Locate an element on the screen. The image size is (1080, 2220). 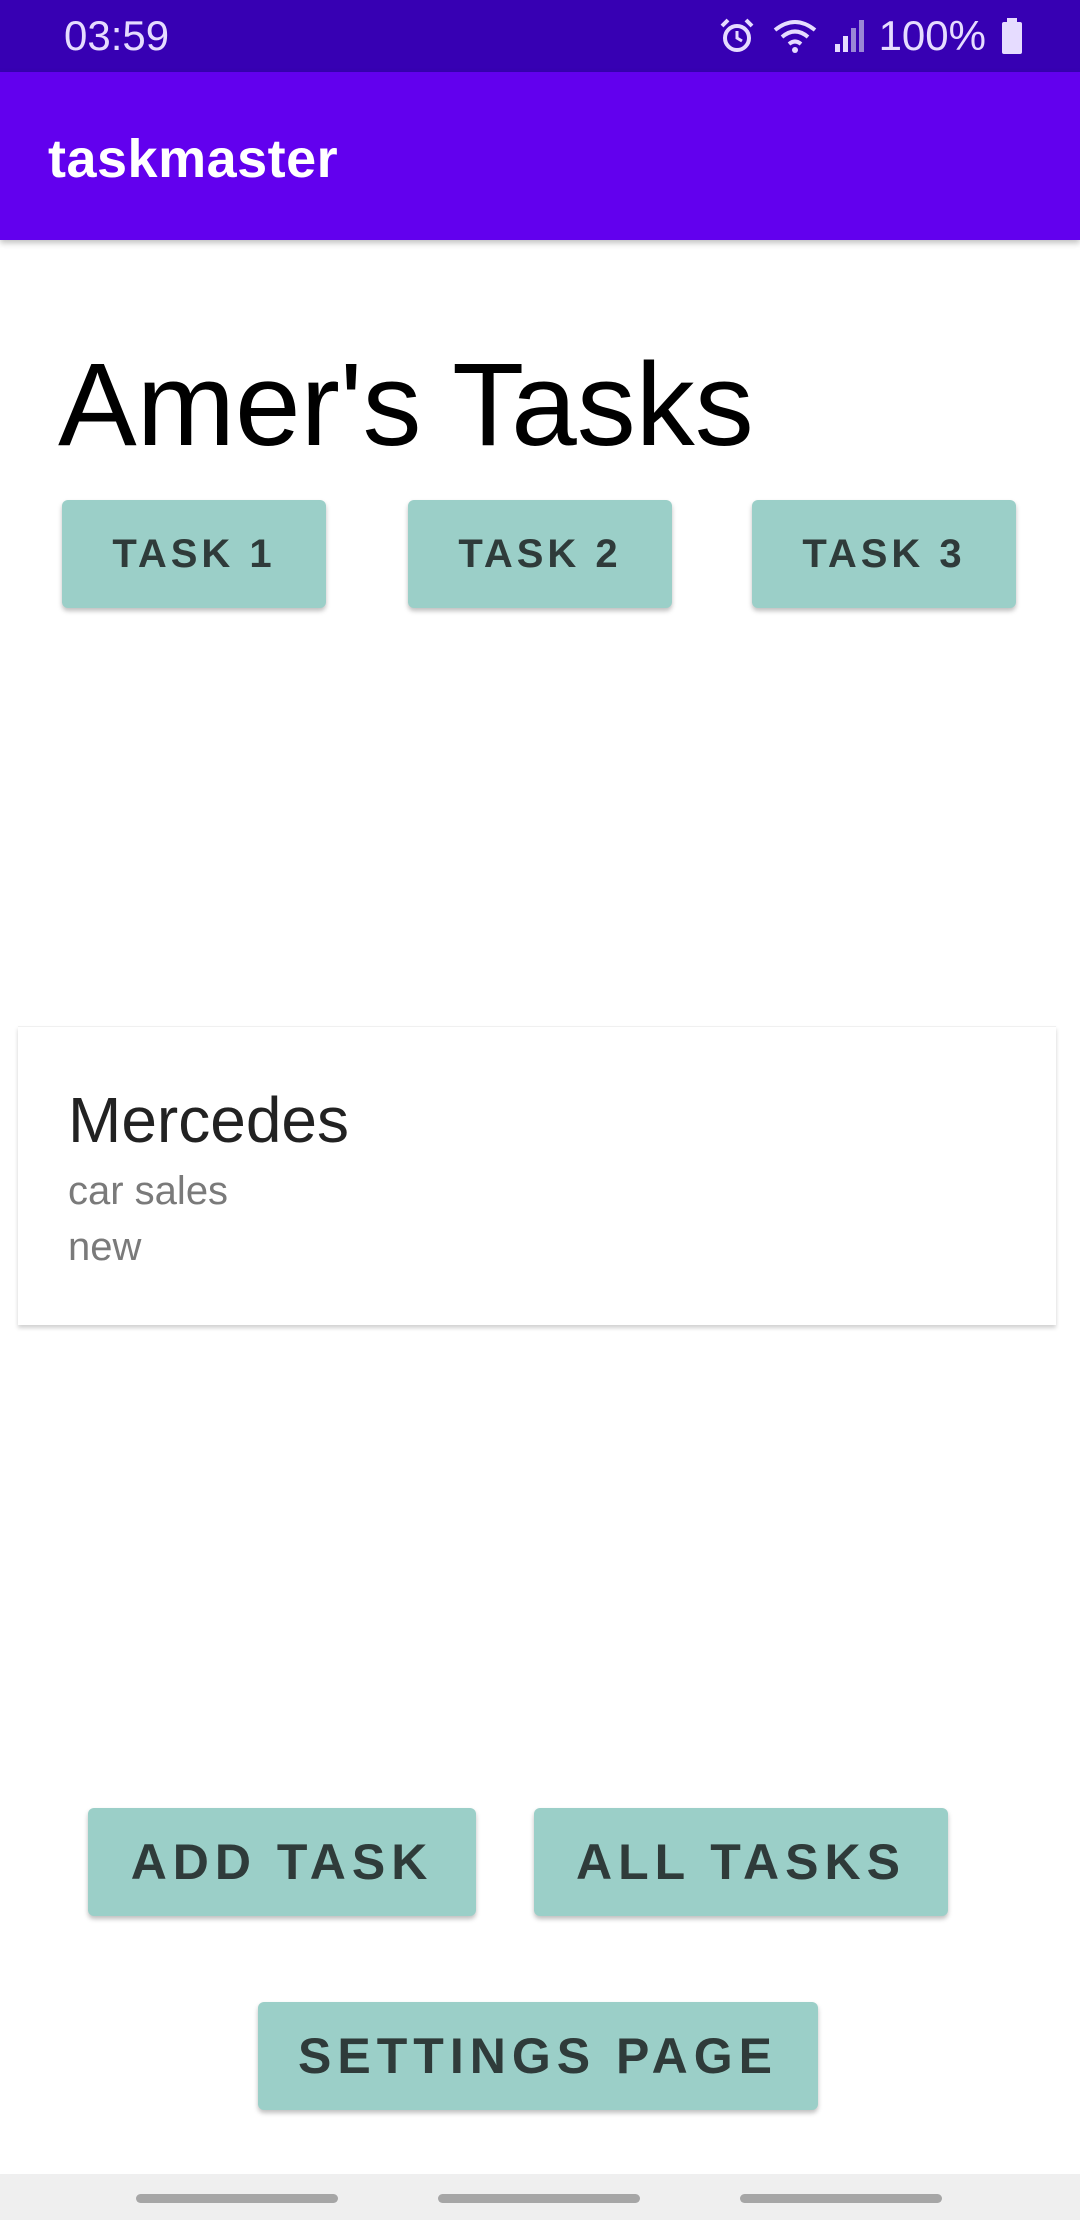
alarm-icon is located at coordinates (737, 36).